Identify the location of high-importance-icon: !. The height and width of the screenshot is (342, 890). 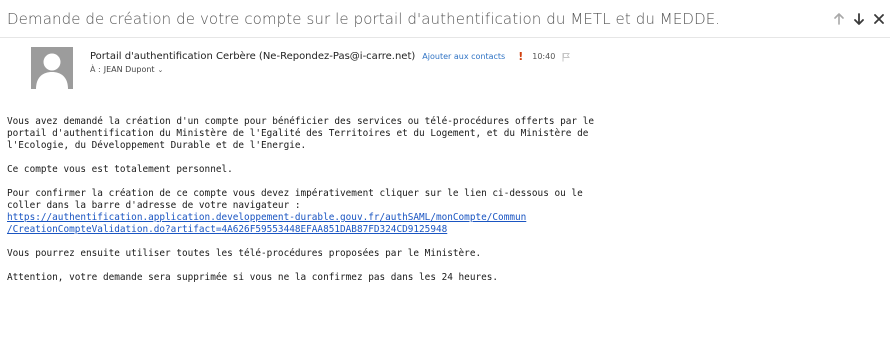
(521, 56).